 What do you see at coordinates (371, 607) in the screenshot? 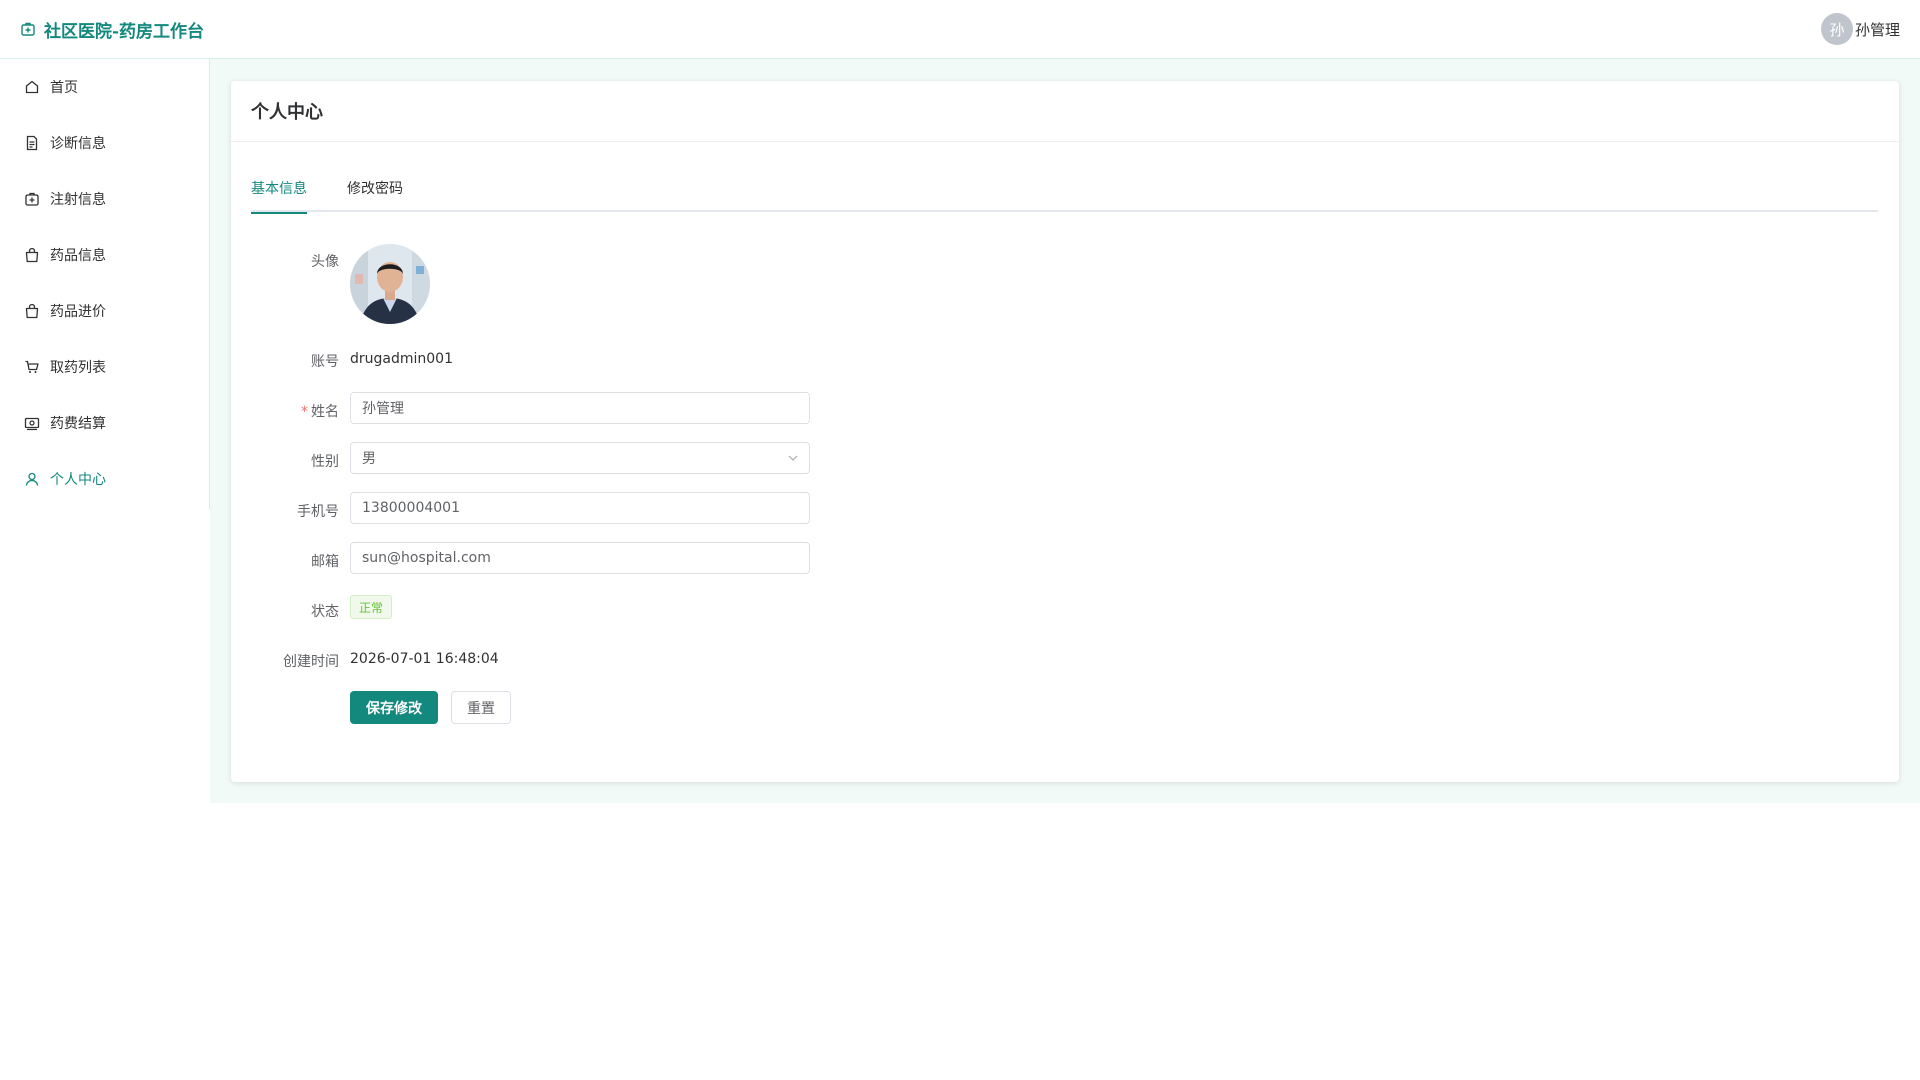
I see `status-badge: 正常` at bounding box center [371, 607].